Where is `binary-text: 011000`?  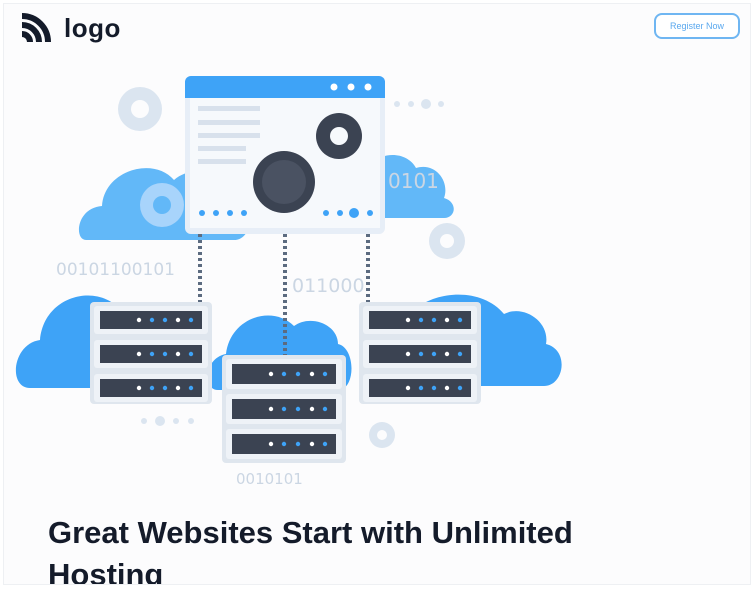
binary-text: 011000 is located at coordinates (328, 286).